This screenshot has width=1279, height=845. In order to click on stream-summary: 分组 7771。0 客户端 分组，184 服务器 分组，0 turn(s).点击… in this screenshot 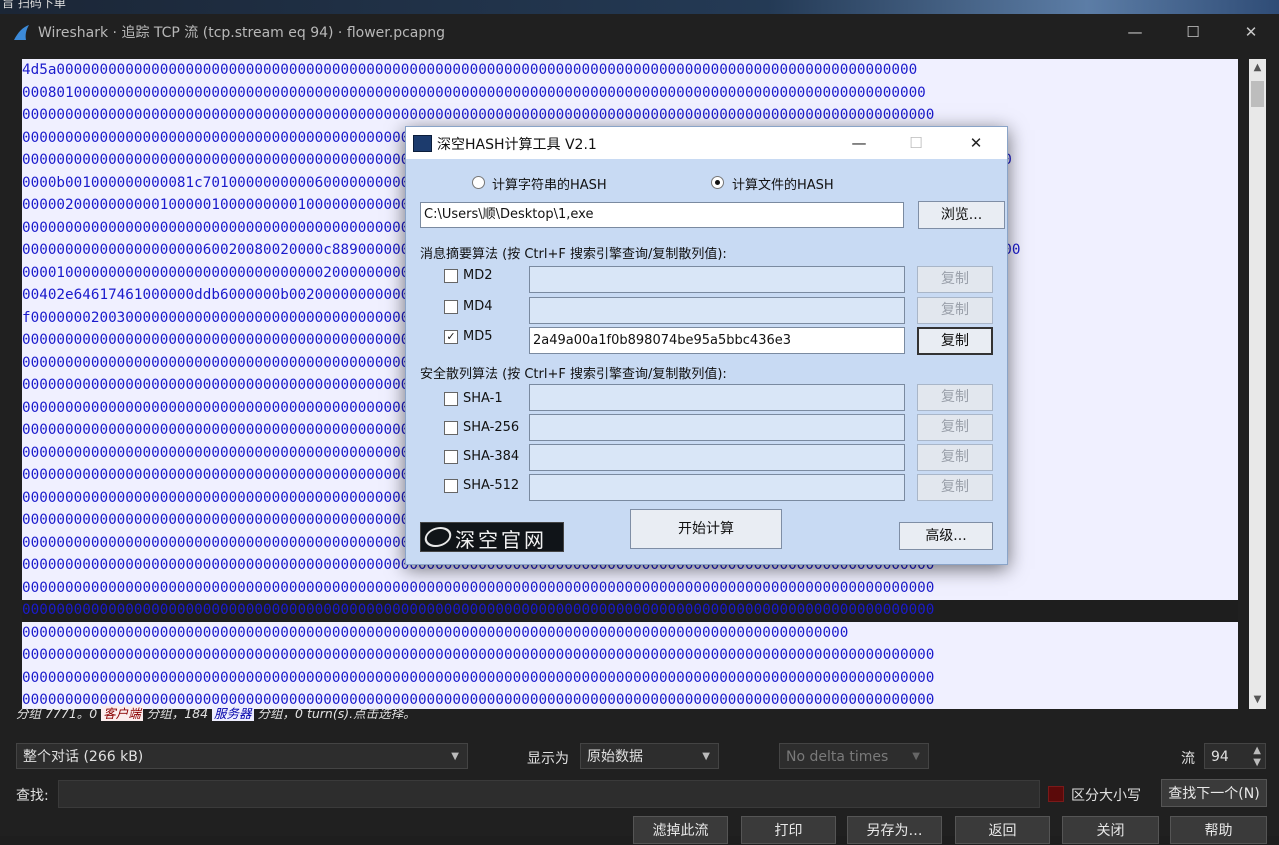, I will do `click(216, 712)`.